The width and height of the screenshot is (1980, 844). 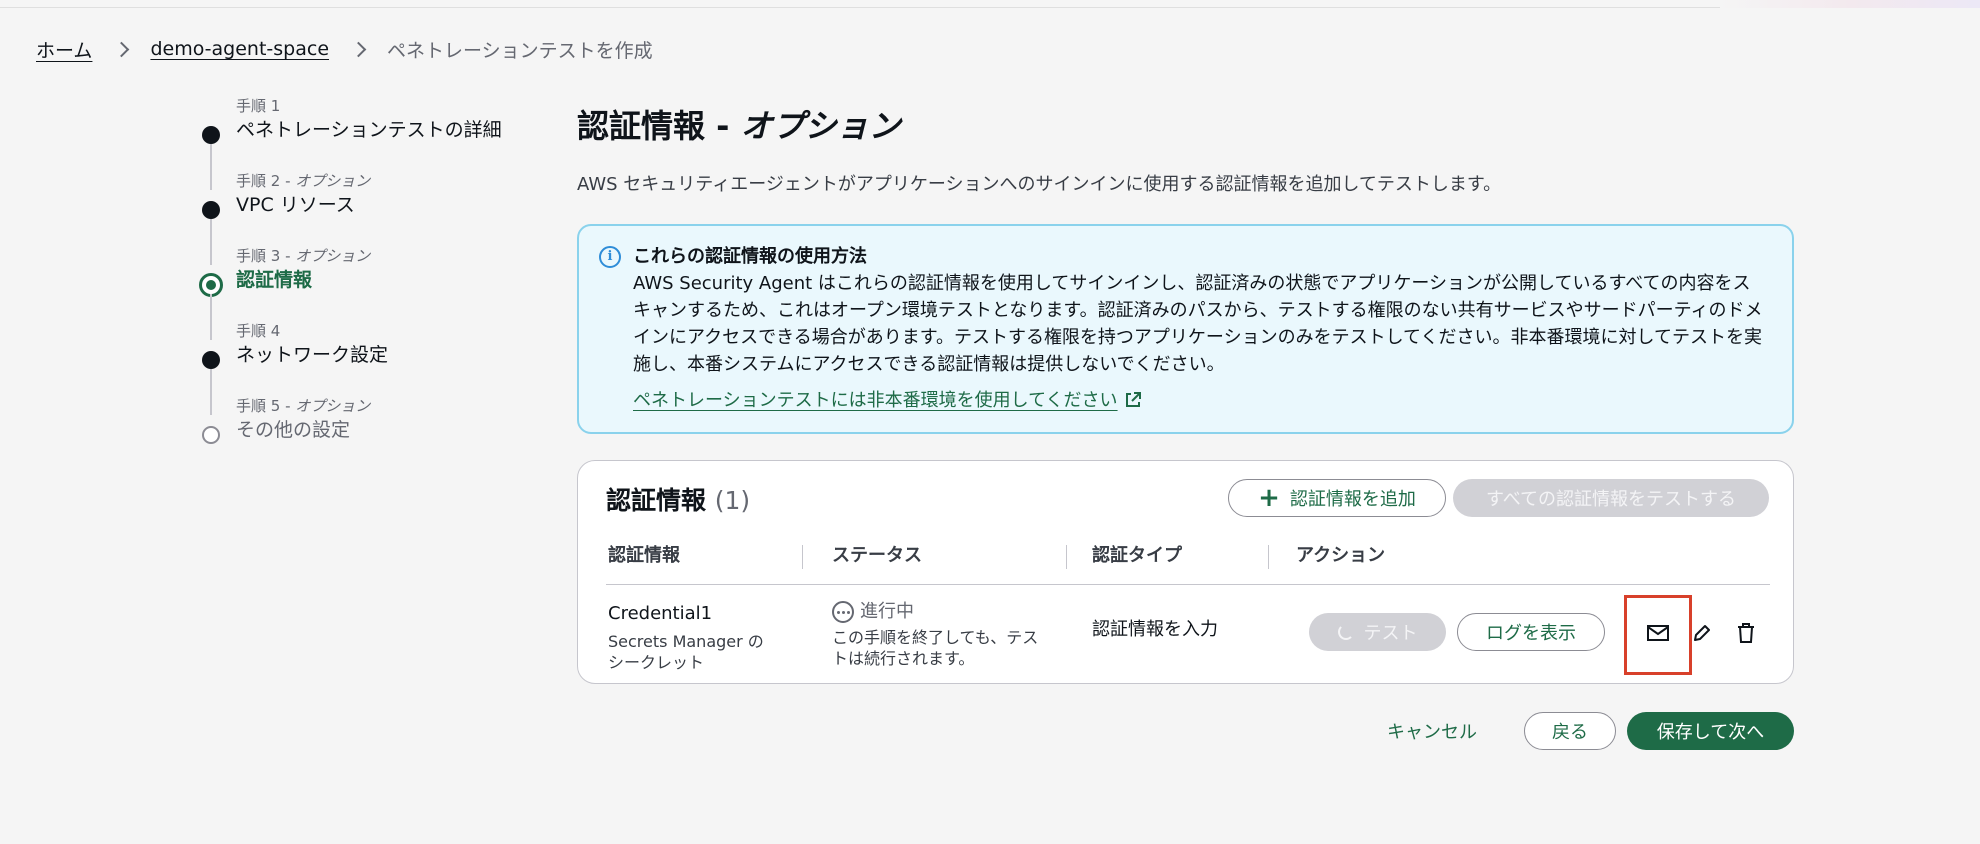 I want to click on step-4: 手順 4 ネットワーク設定, so click(x=363, y=368).